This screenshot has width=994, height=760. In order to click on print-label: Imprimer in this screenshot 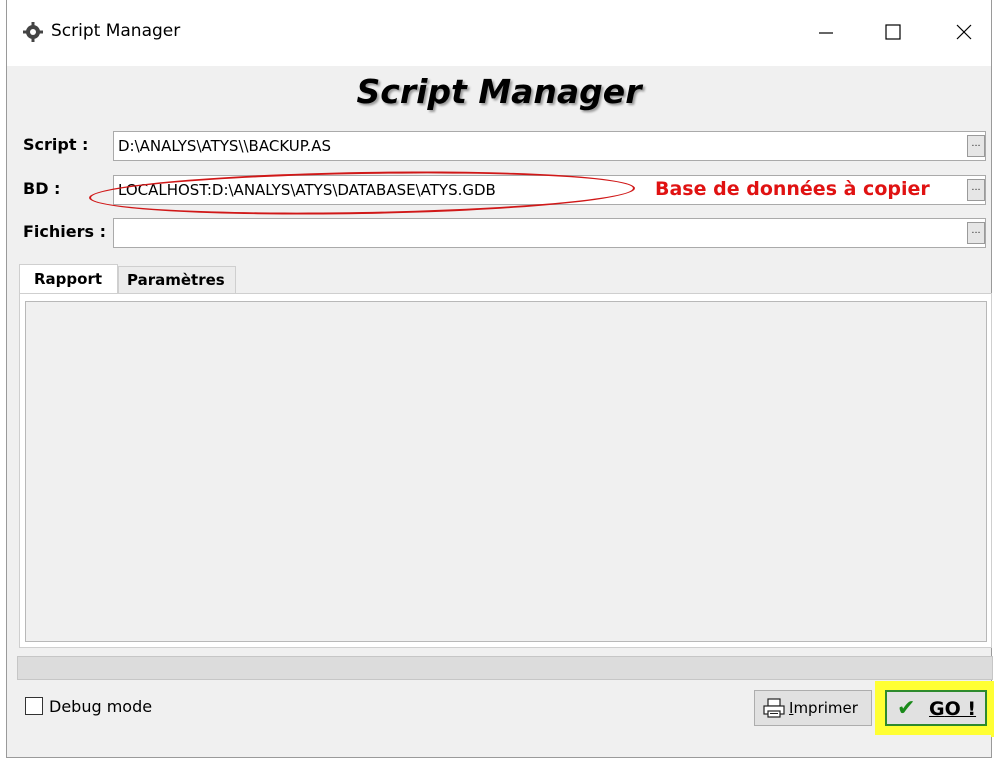, I will do `click(823, 708)`.